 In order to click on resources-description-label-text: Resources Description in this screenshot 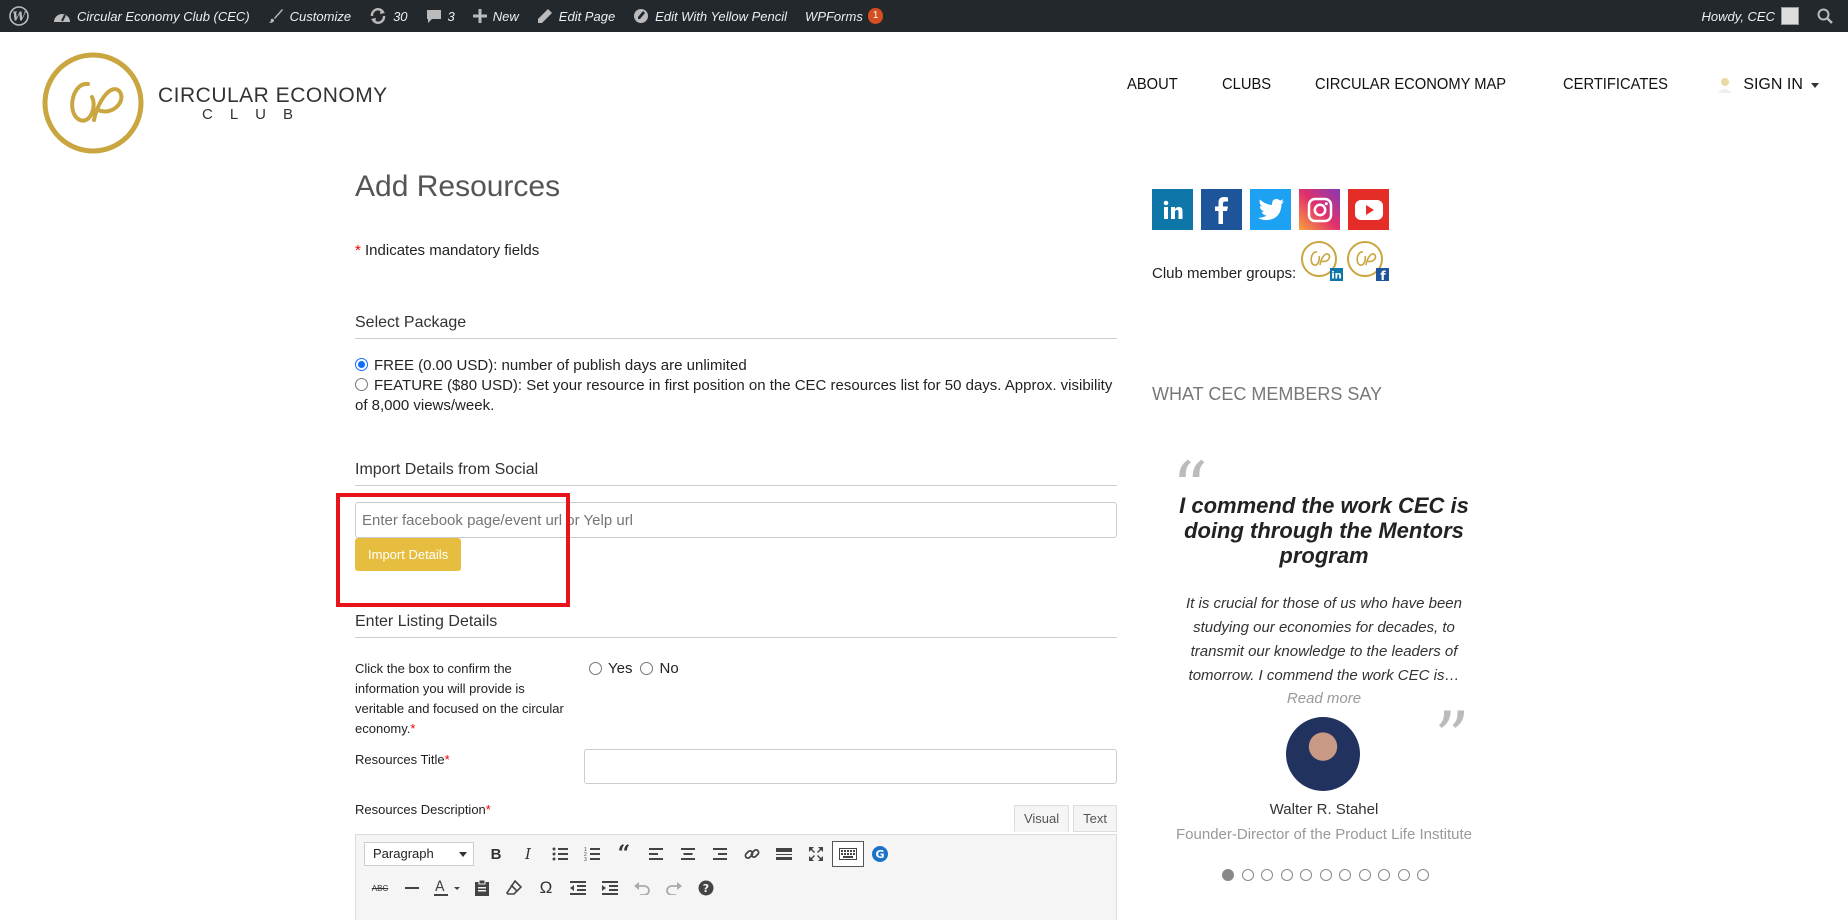, I will do `click(420, 809)`.